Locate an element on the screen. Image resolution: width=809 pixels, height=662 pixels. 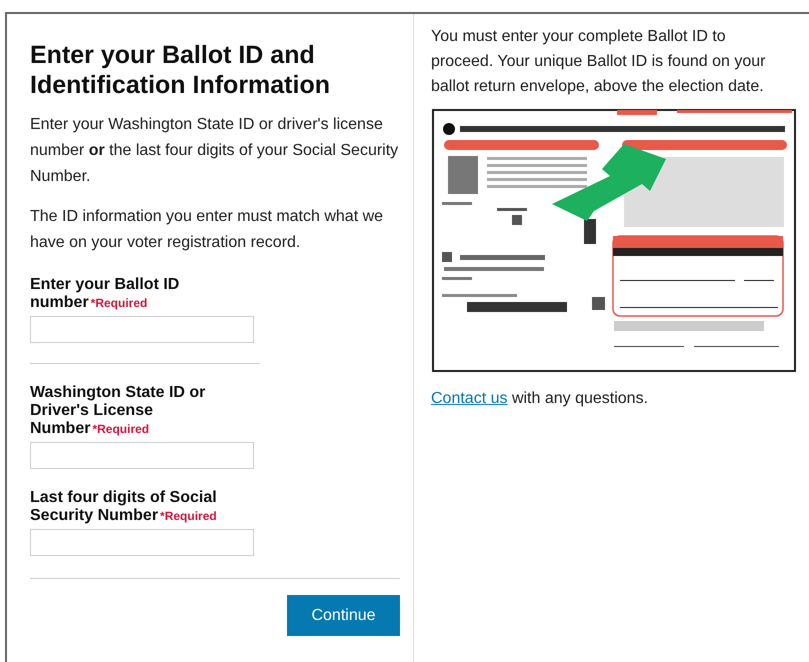
help-text: You must enter your complete Ballot ID to proceed. Your unique Ballot ID is found on your ballot return envelope, above the election date. is located at coordinates (598, 62).